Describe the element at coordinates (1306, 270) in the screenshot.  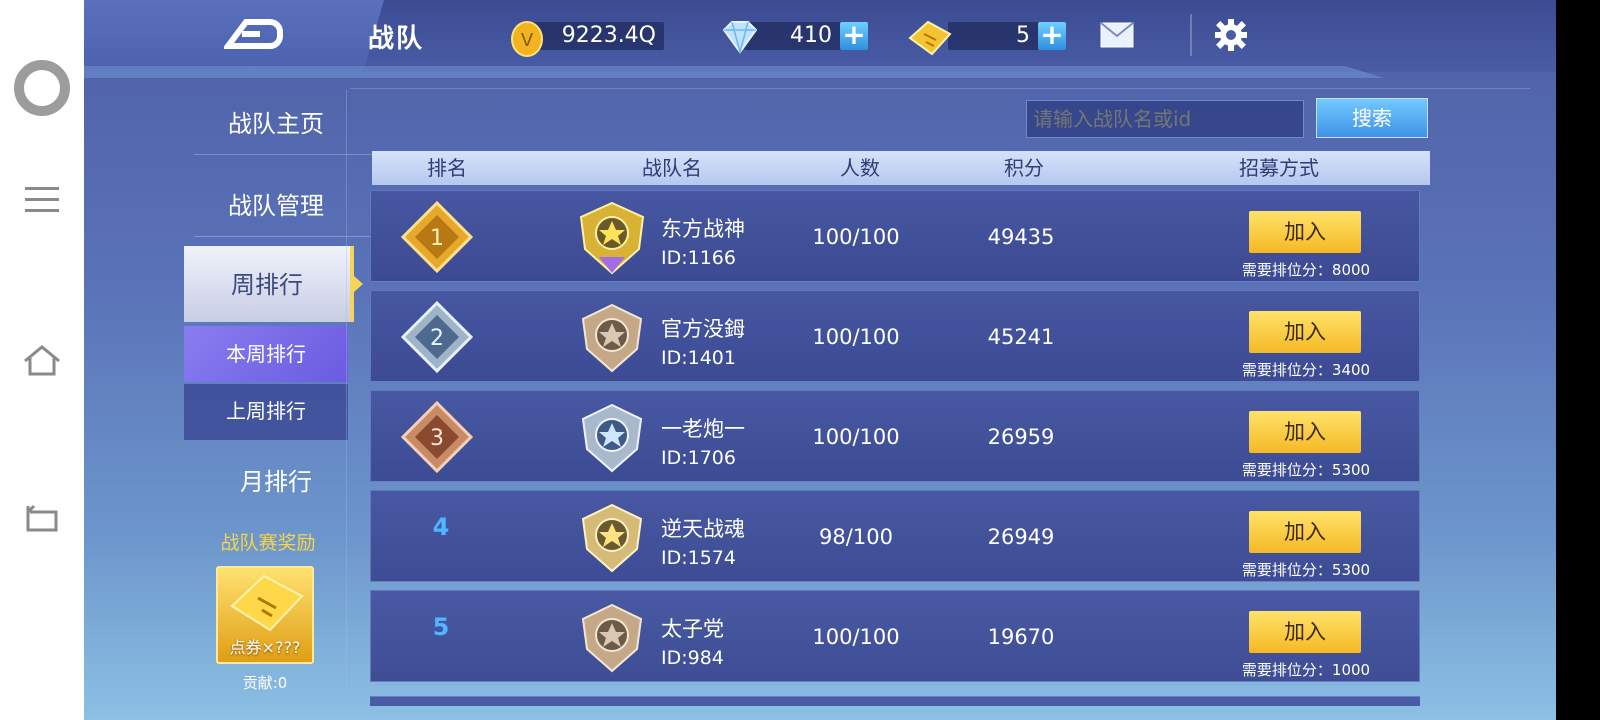
I see `requirement-text: 需要排位分：8000` at that location.